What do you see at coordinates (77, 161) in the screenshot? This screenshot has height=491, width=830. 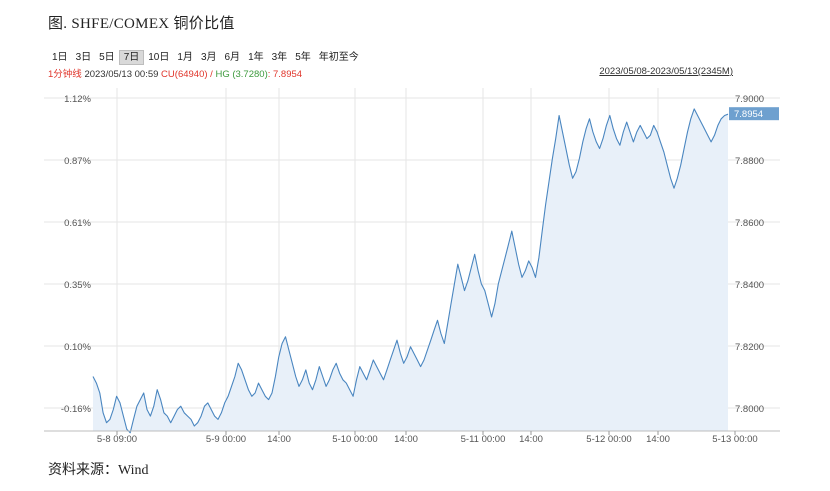 I see `left-tick-label: 0.87%` at bounding box center [77, 161].